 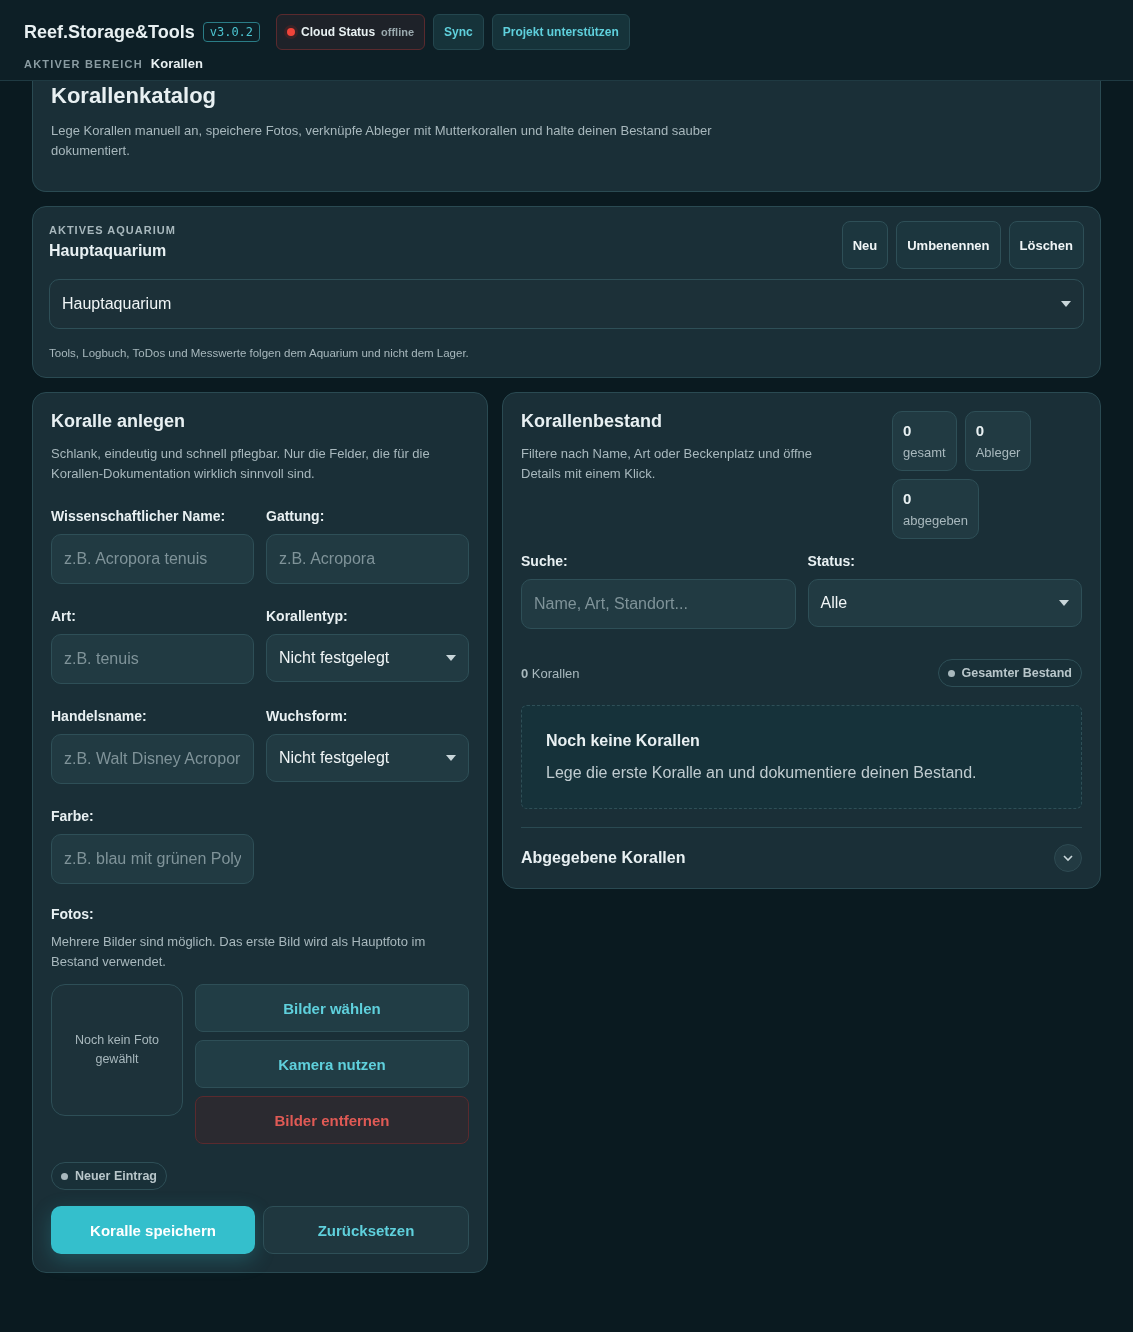 What do you see at coordinates (762, 773) in the screenshot?
I see `empty-text: Lege die erste Koralle an und dokumentiere deinen Bestand.` at bounding box center [762, 773].